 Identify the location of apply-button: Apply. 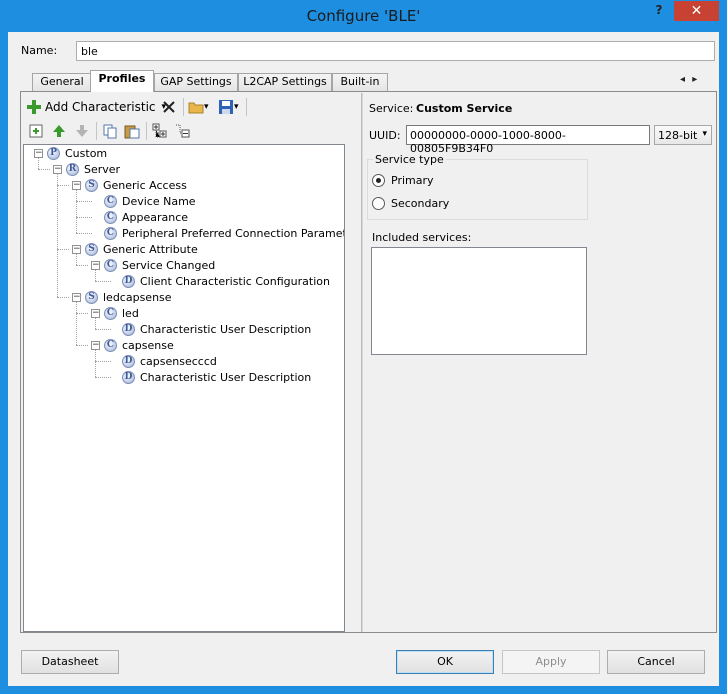
(551, 662).